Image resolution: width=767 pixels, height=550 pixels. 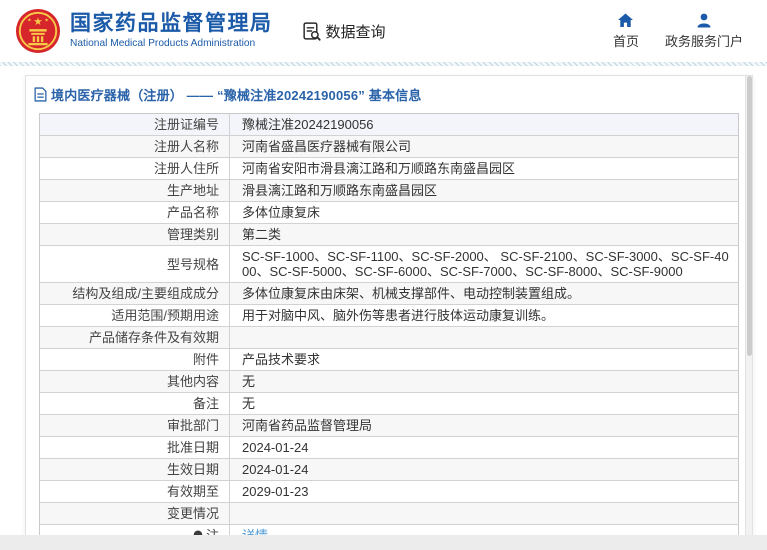 I want to click on row-label: 注册证编号, so click(x=135, y=124).